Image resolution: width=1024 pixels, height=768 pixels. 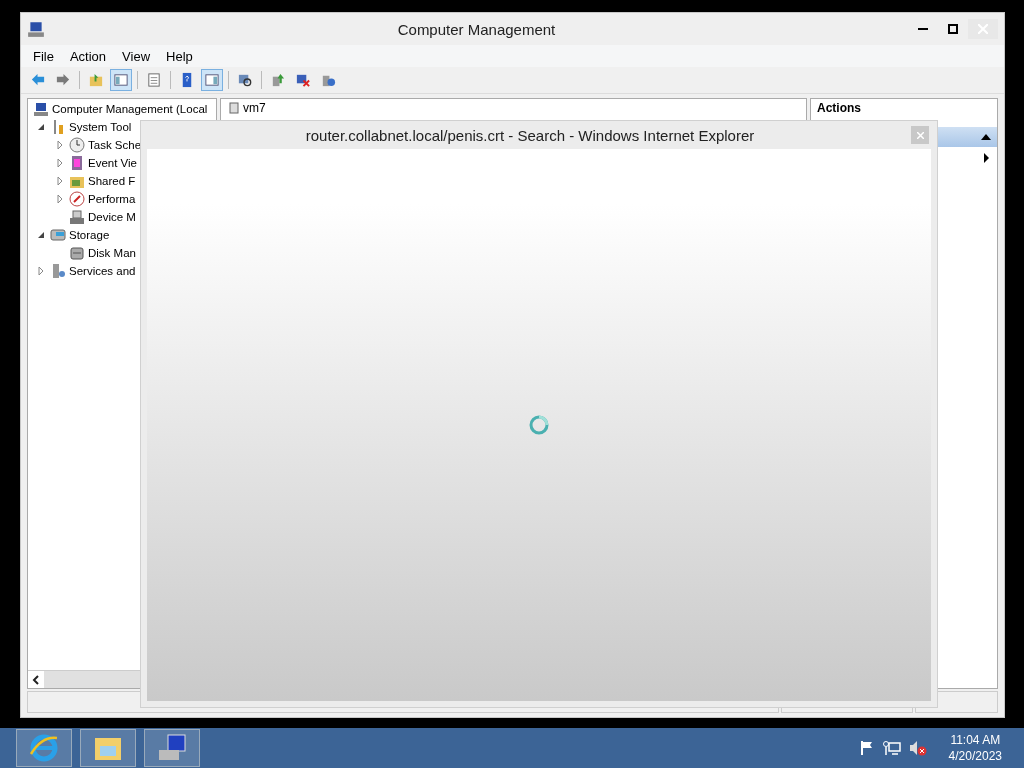 What do you see at coordinates (891, 748) in the screenshot?
I see `network-icon` at bounding box center [891, 748].